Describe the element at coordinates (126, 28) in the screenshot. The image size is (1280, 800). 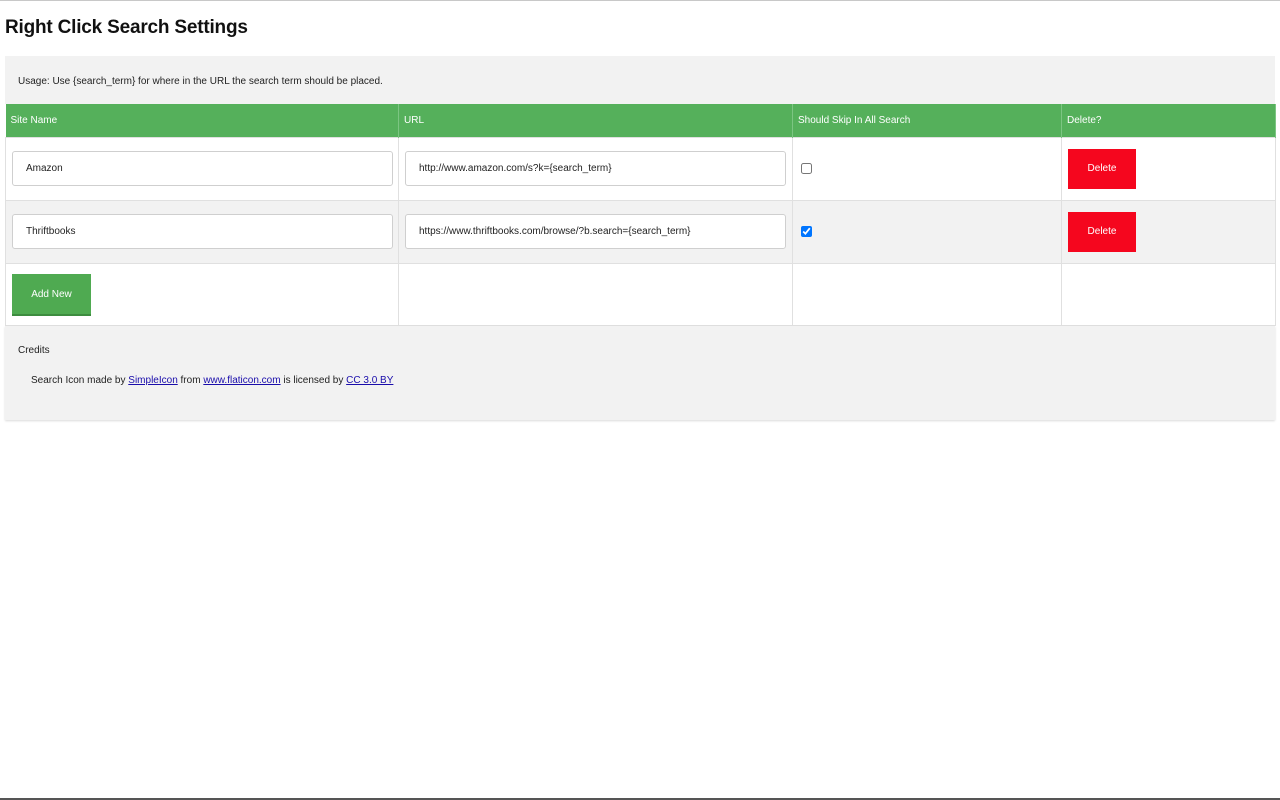
I see `page-title: Right Click Search Settings` at that location.